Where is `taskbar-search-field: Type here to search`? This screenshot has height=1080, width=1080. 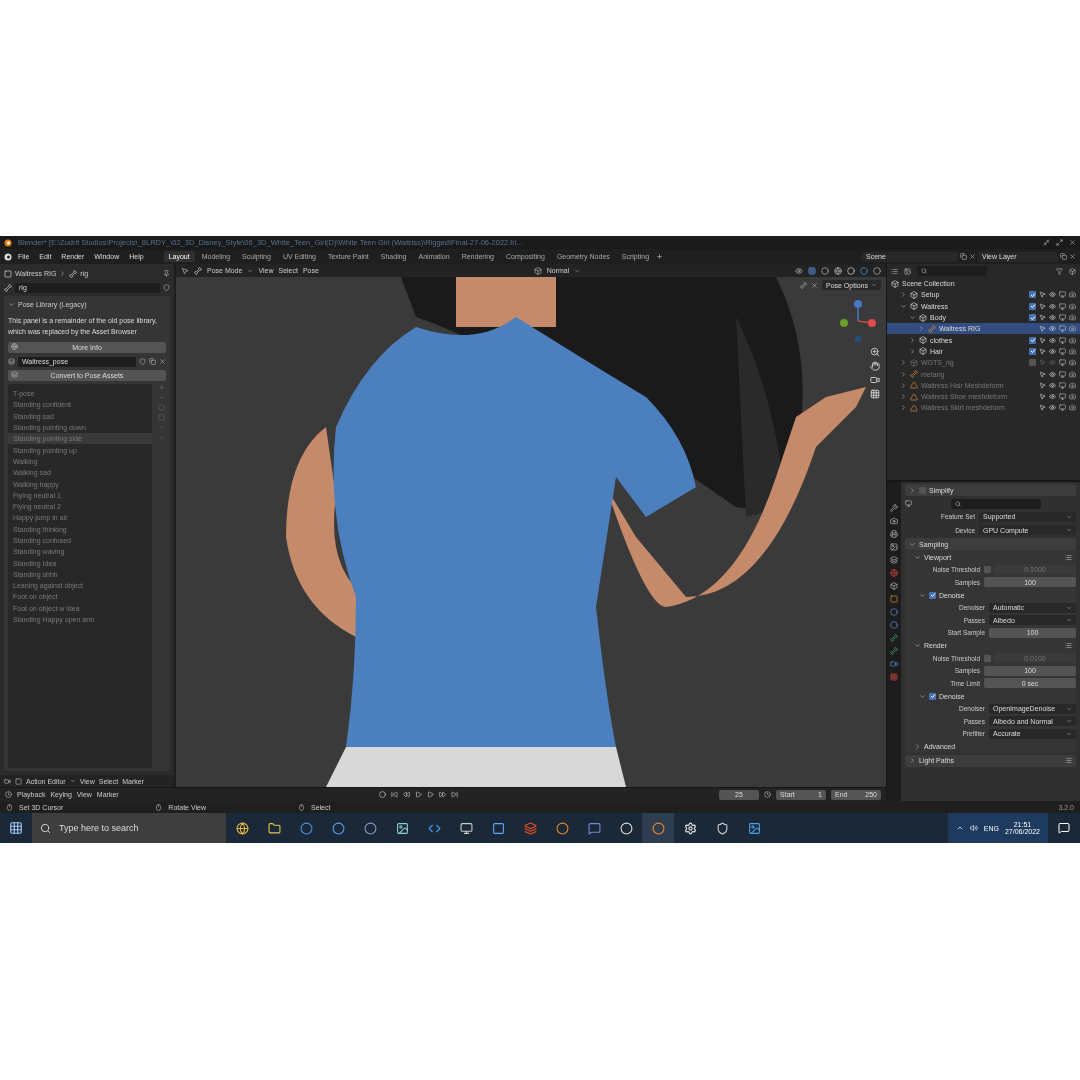
taskbar-search-field: Type here to search is located at coordinates (129, 828).